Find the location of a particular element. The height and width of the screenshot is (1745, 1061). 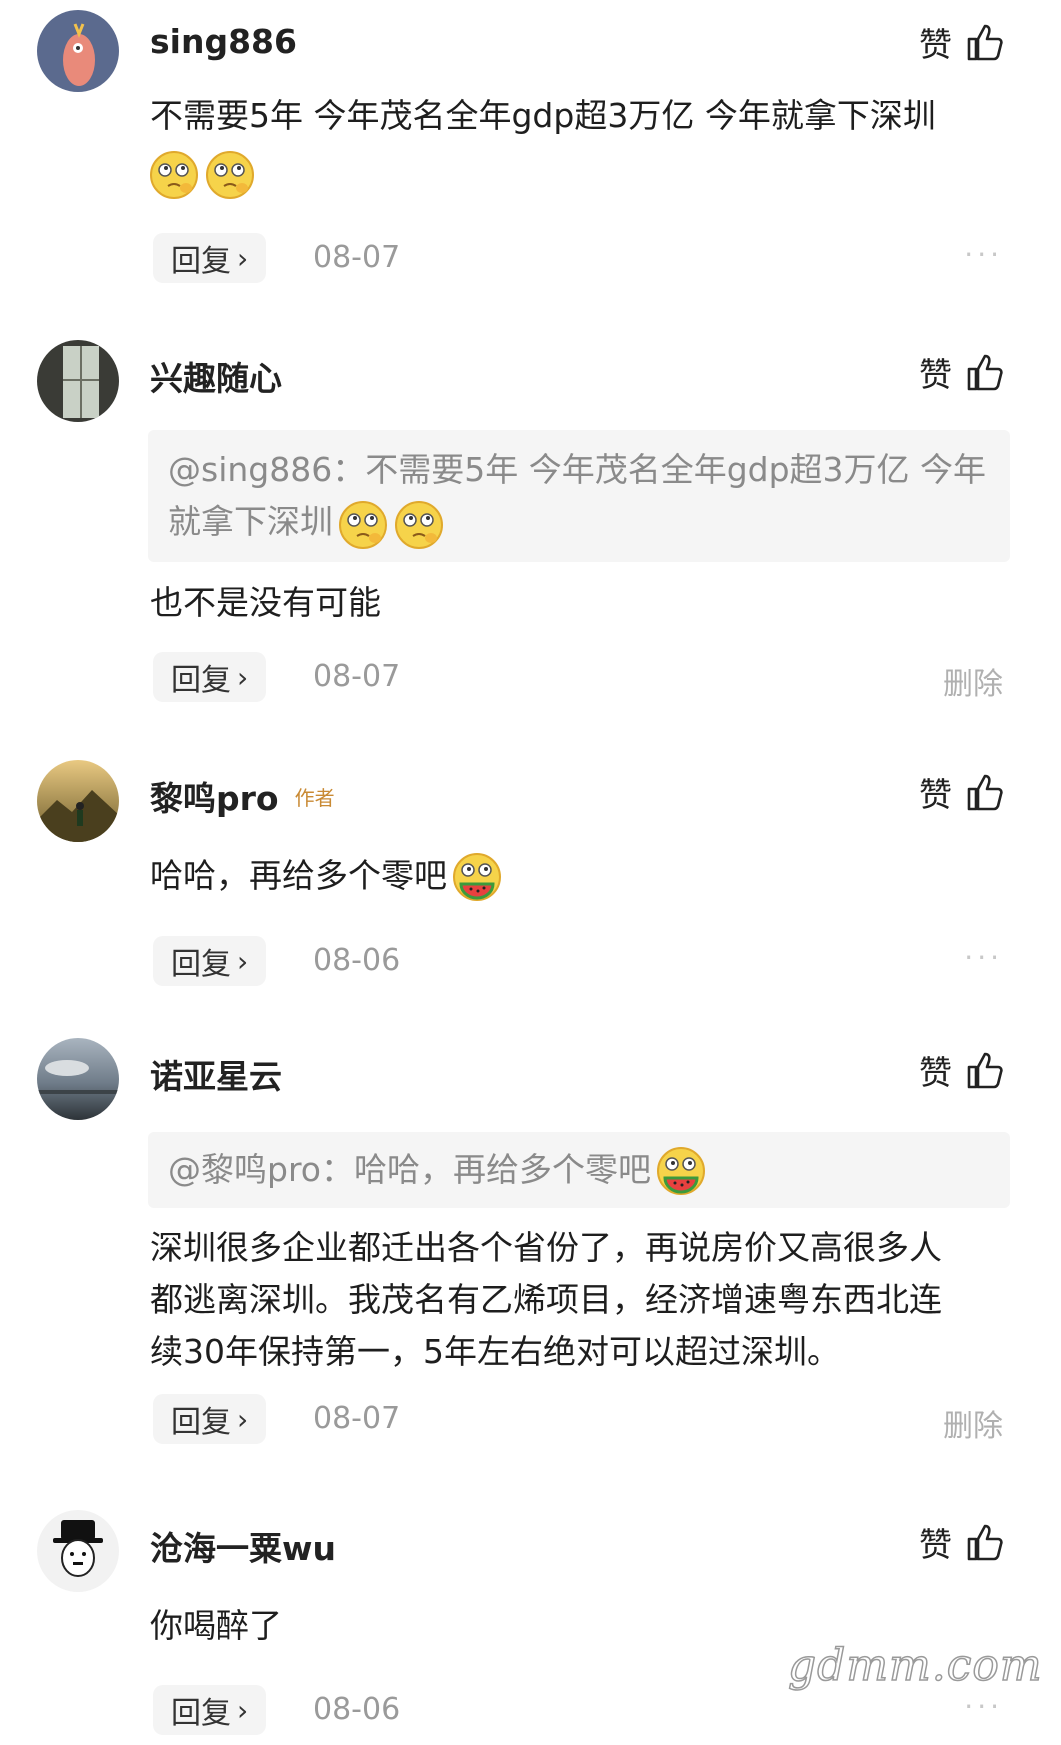

window-avatar-icon is located at coordinates (78, 381).